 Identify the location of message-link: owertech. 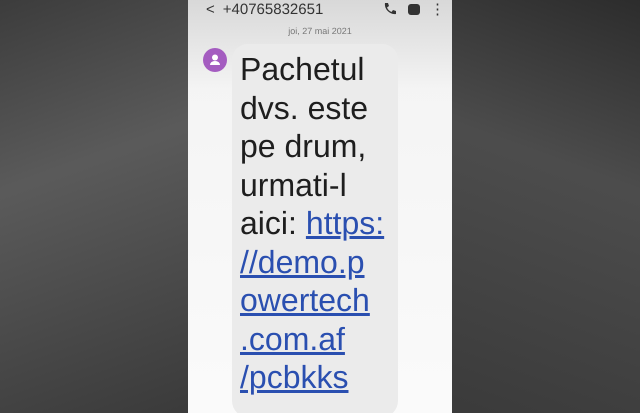
(305, 300).